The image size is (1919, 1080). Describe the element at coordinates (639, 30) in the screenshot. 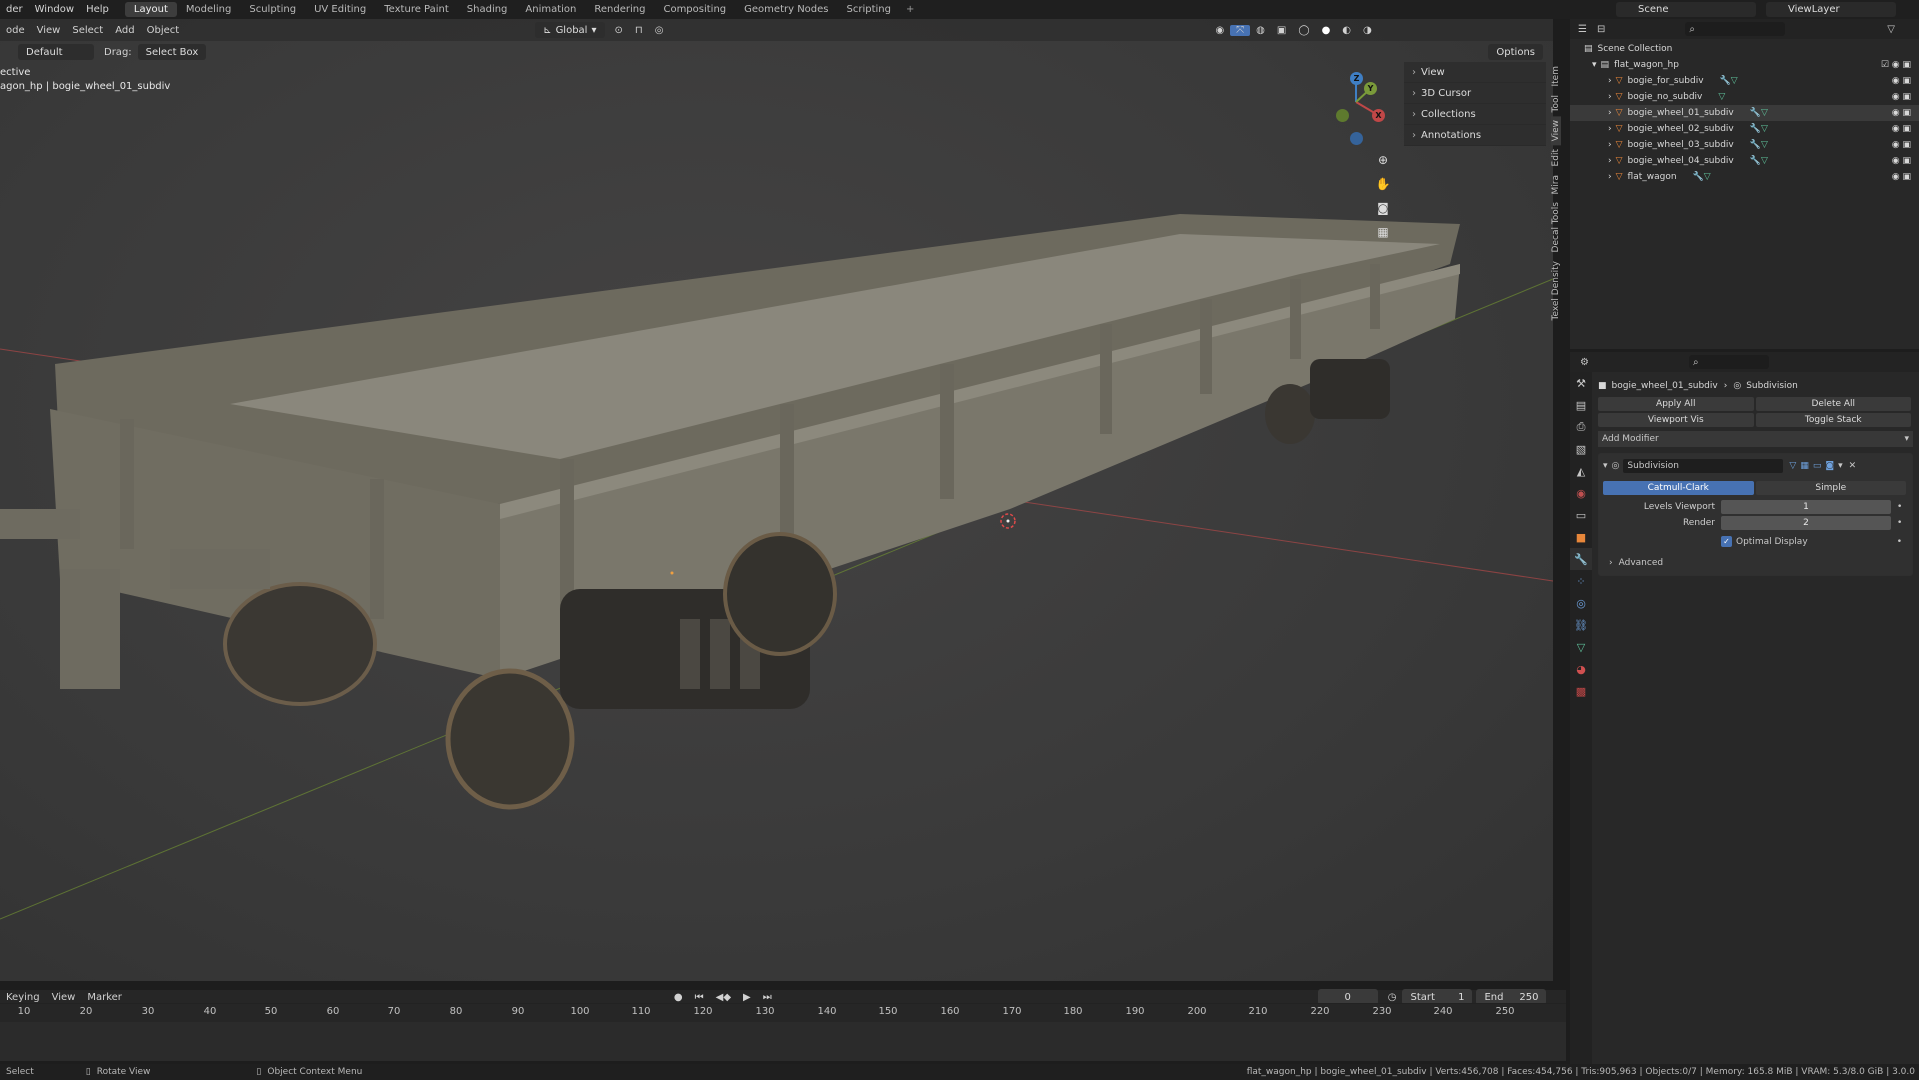

I see `snap-icon: ⊓` at that location.